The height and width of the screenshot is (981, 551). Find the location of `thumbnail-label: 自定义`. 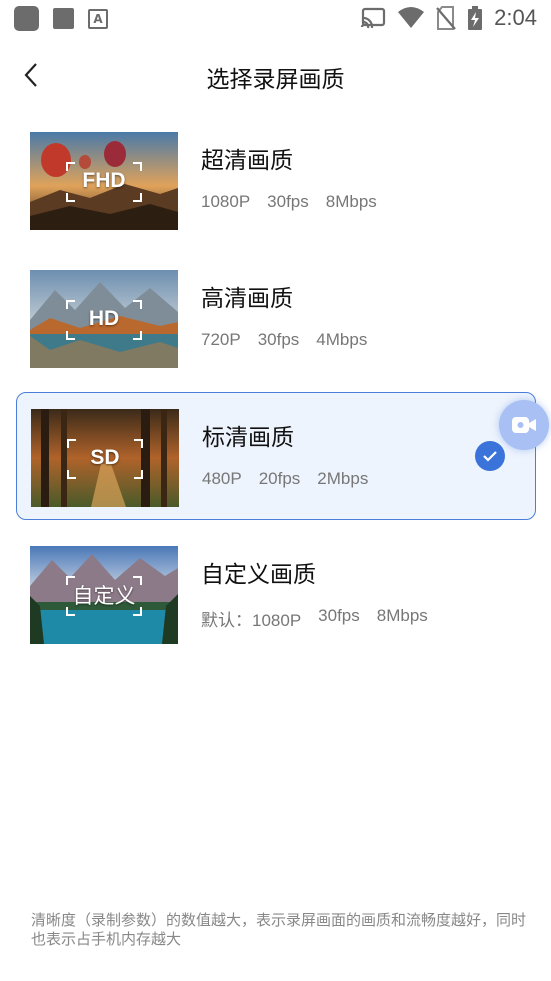

thumbnail-label: 自定义 is located at coordinates (104, 596).